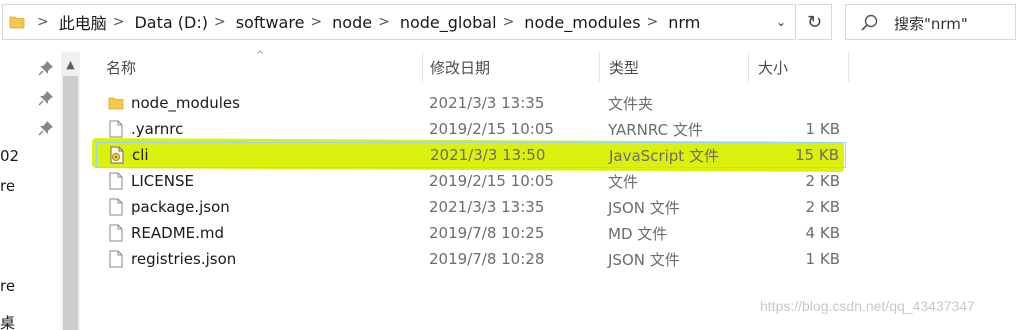 This screenshot has height=330, width=1016. What do you see at coordinates (487, 233) in the screenshot?
I see `file-date: 2019/7/8 10:25` at bounding box center [487, 233].